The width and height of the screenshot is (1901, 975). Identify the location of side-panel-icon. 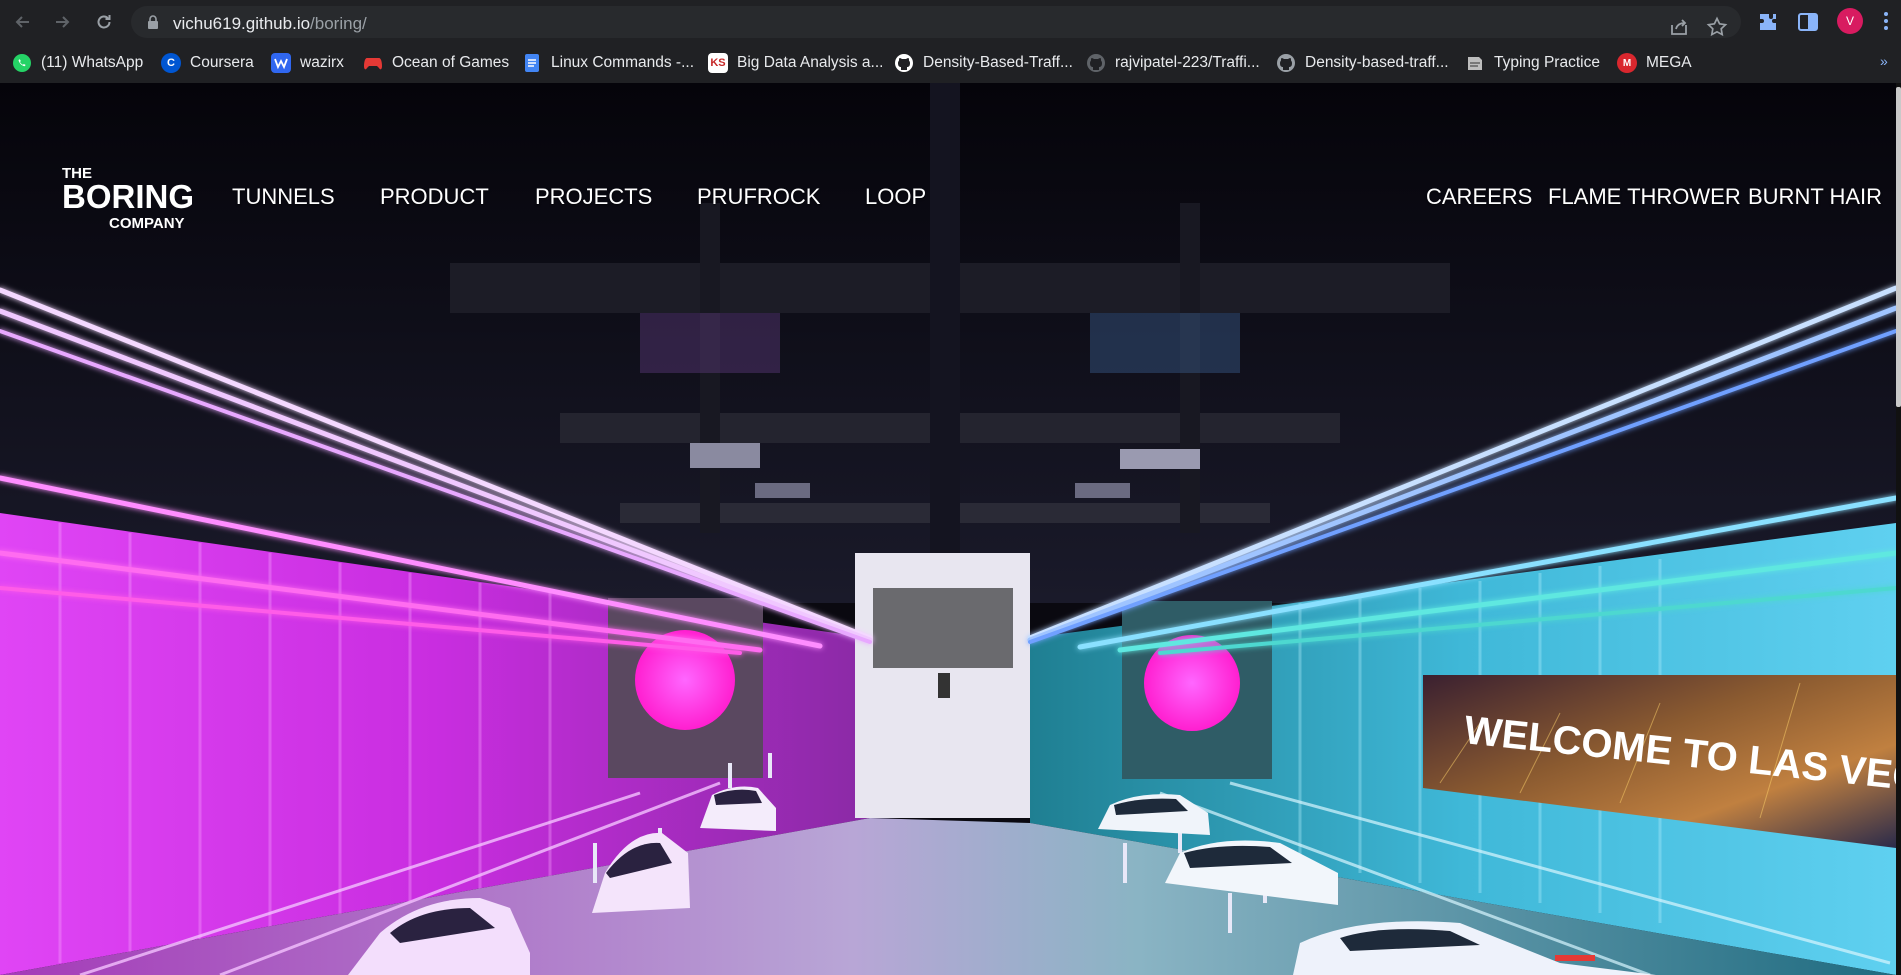
(1808, 22).